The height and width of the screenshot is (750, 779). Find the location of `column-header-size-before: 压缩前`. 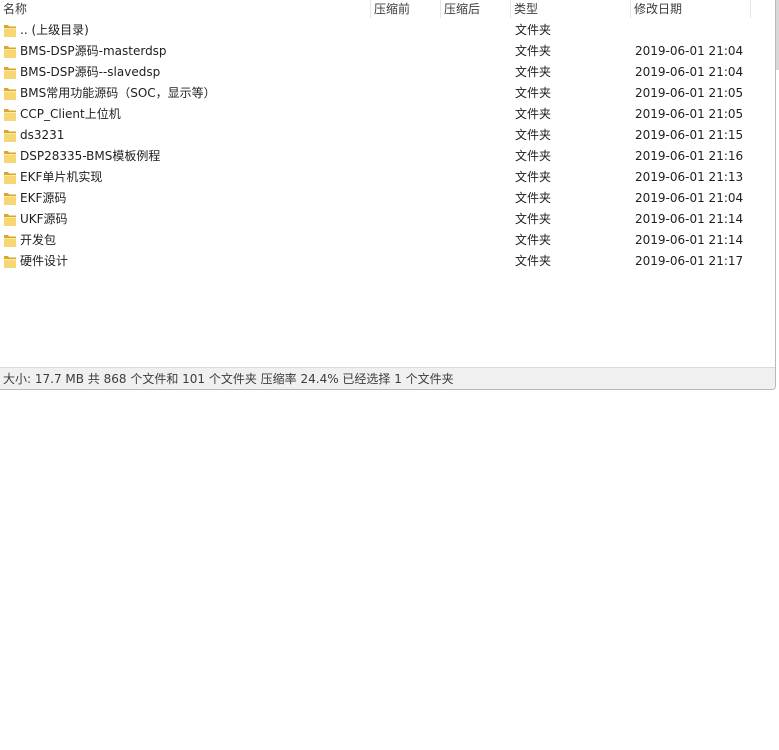

column-header-size-before: 压缩前 is located at coordinates (406, 9).